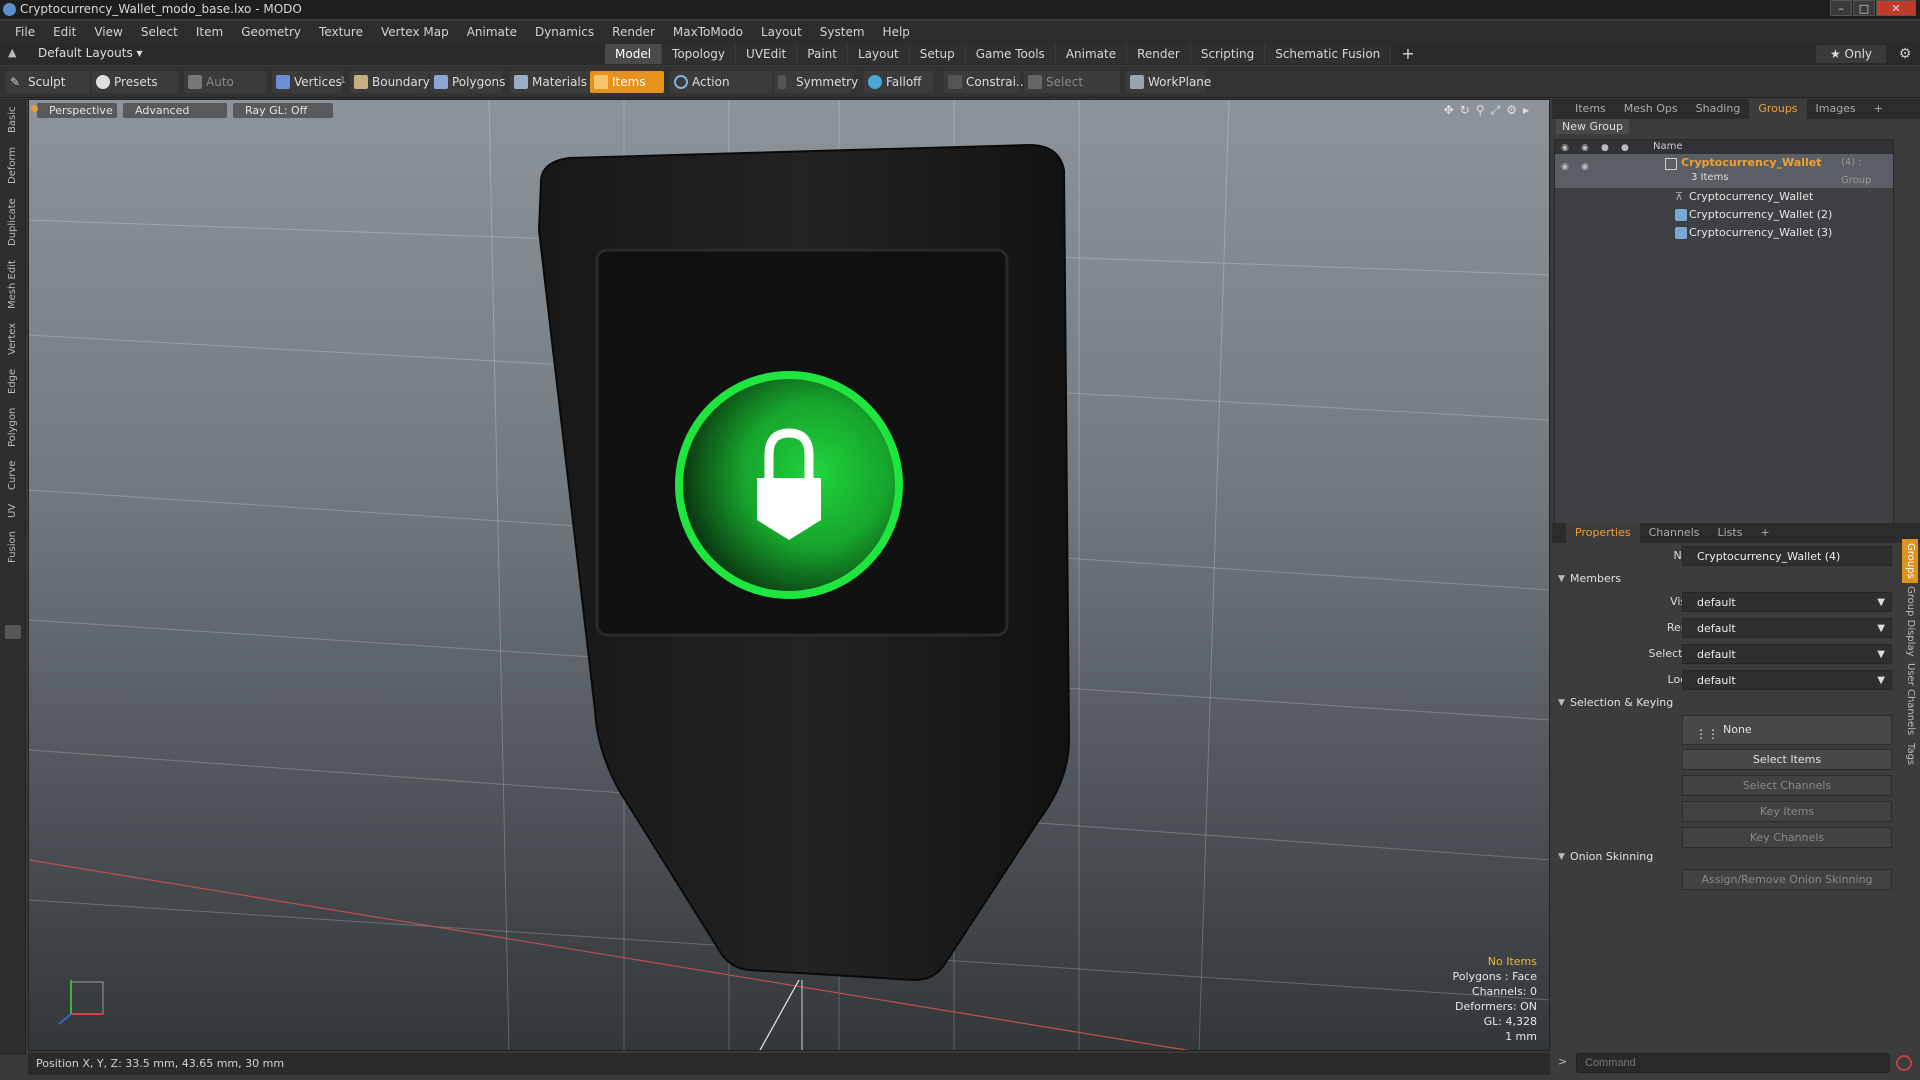  What do you see at coordinates (1787, 811) in the screenshot?
I see `key-items-button: Key Items` at bounding box center [1787, 811].